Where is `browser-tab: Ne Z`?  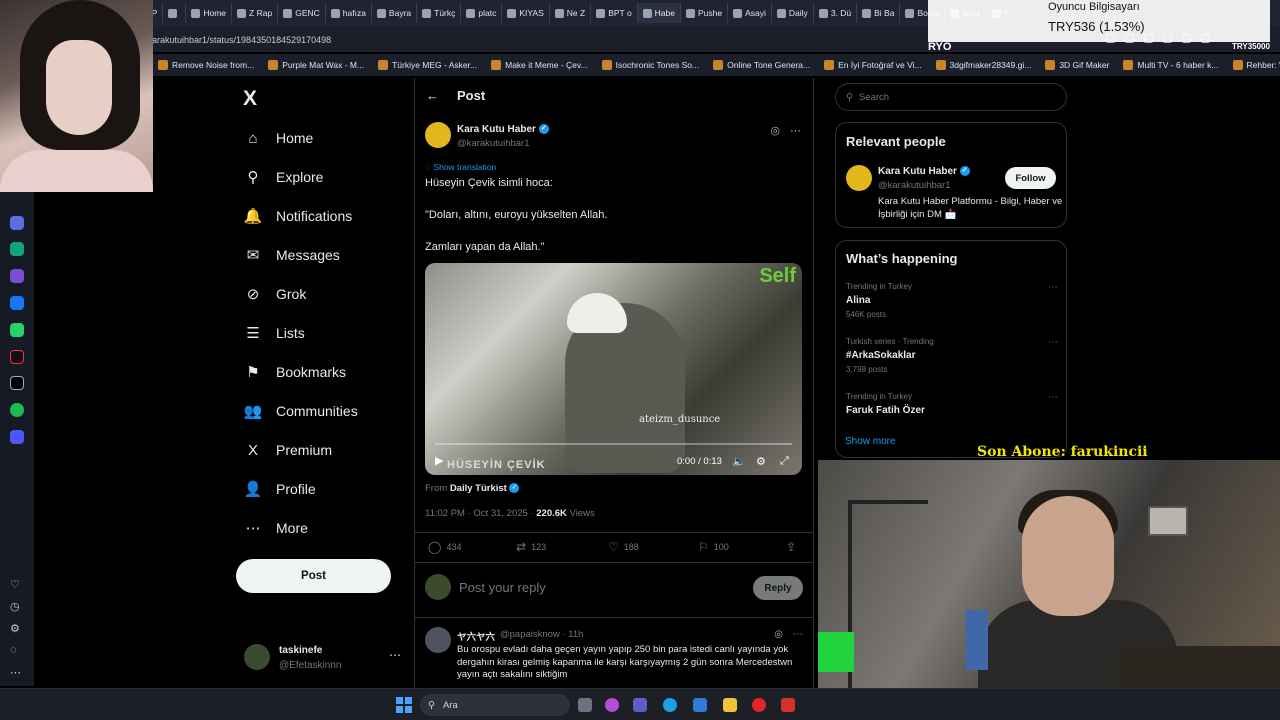
browser-tab: Ne Z is located at coordinates (571, 13).